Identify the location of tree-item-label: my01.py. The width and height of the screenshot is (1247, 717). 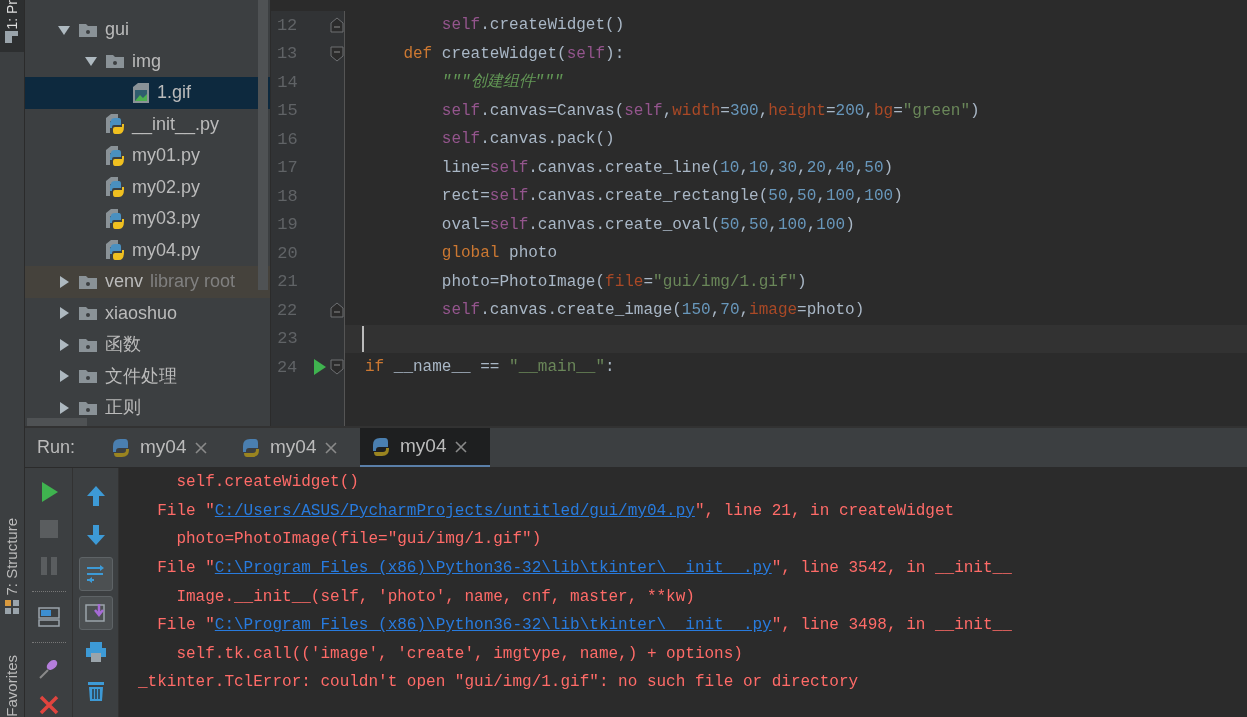
(166, 156).